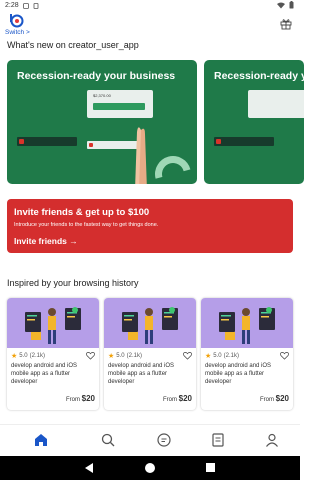 This screenshot has height=480, width=320. Describe the element at coordinates (47, 141) in the screenshot. I see `banner-row` at that location.